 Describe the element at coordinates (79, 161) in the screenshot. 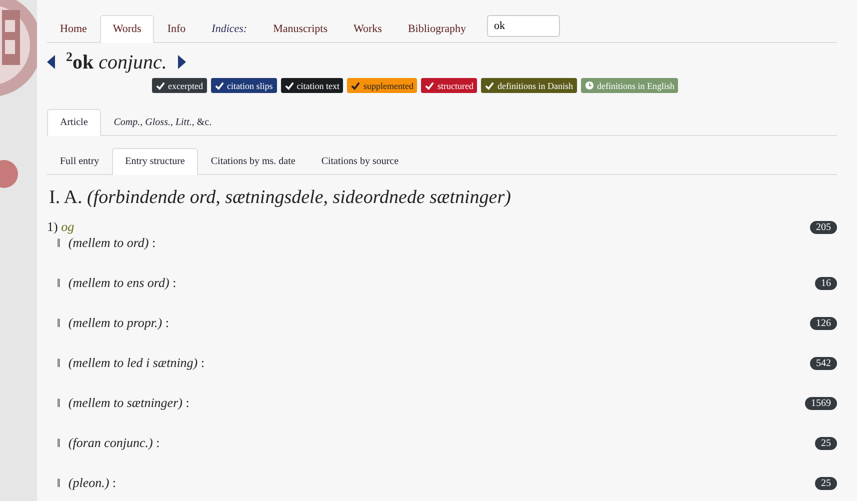

I see `tab: Full entry` at that location.